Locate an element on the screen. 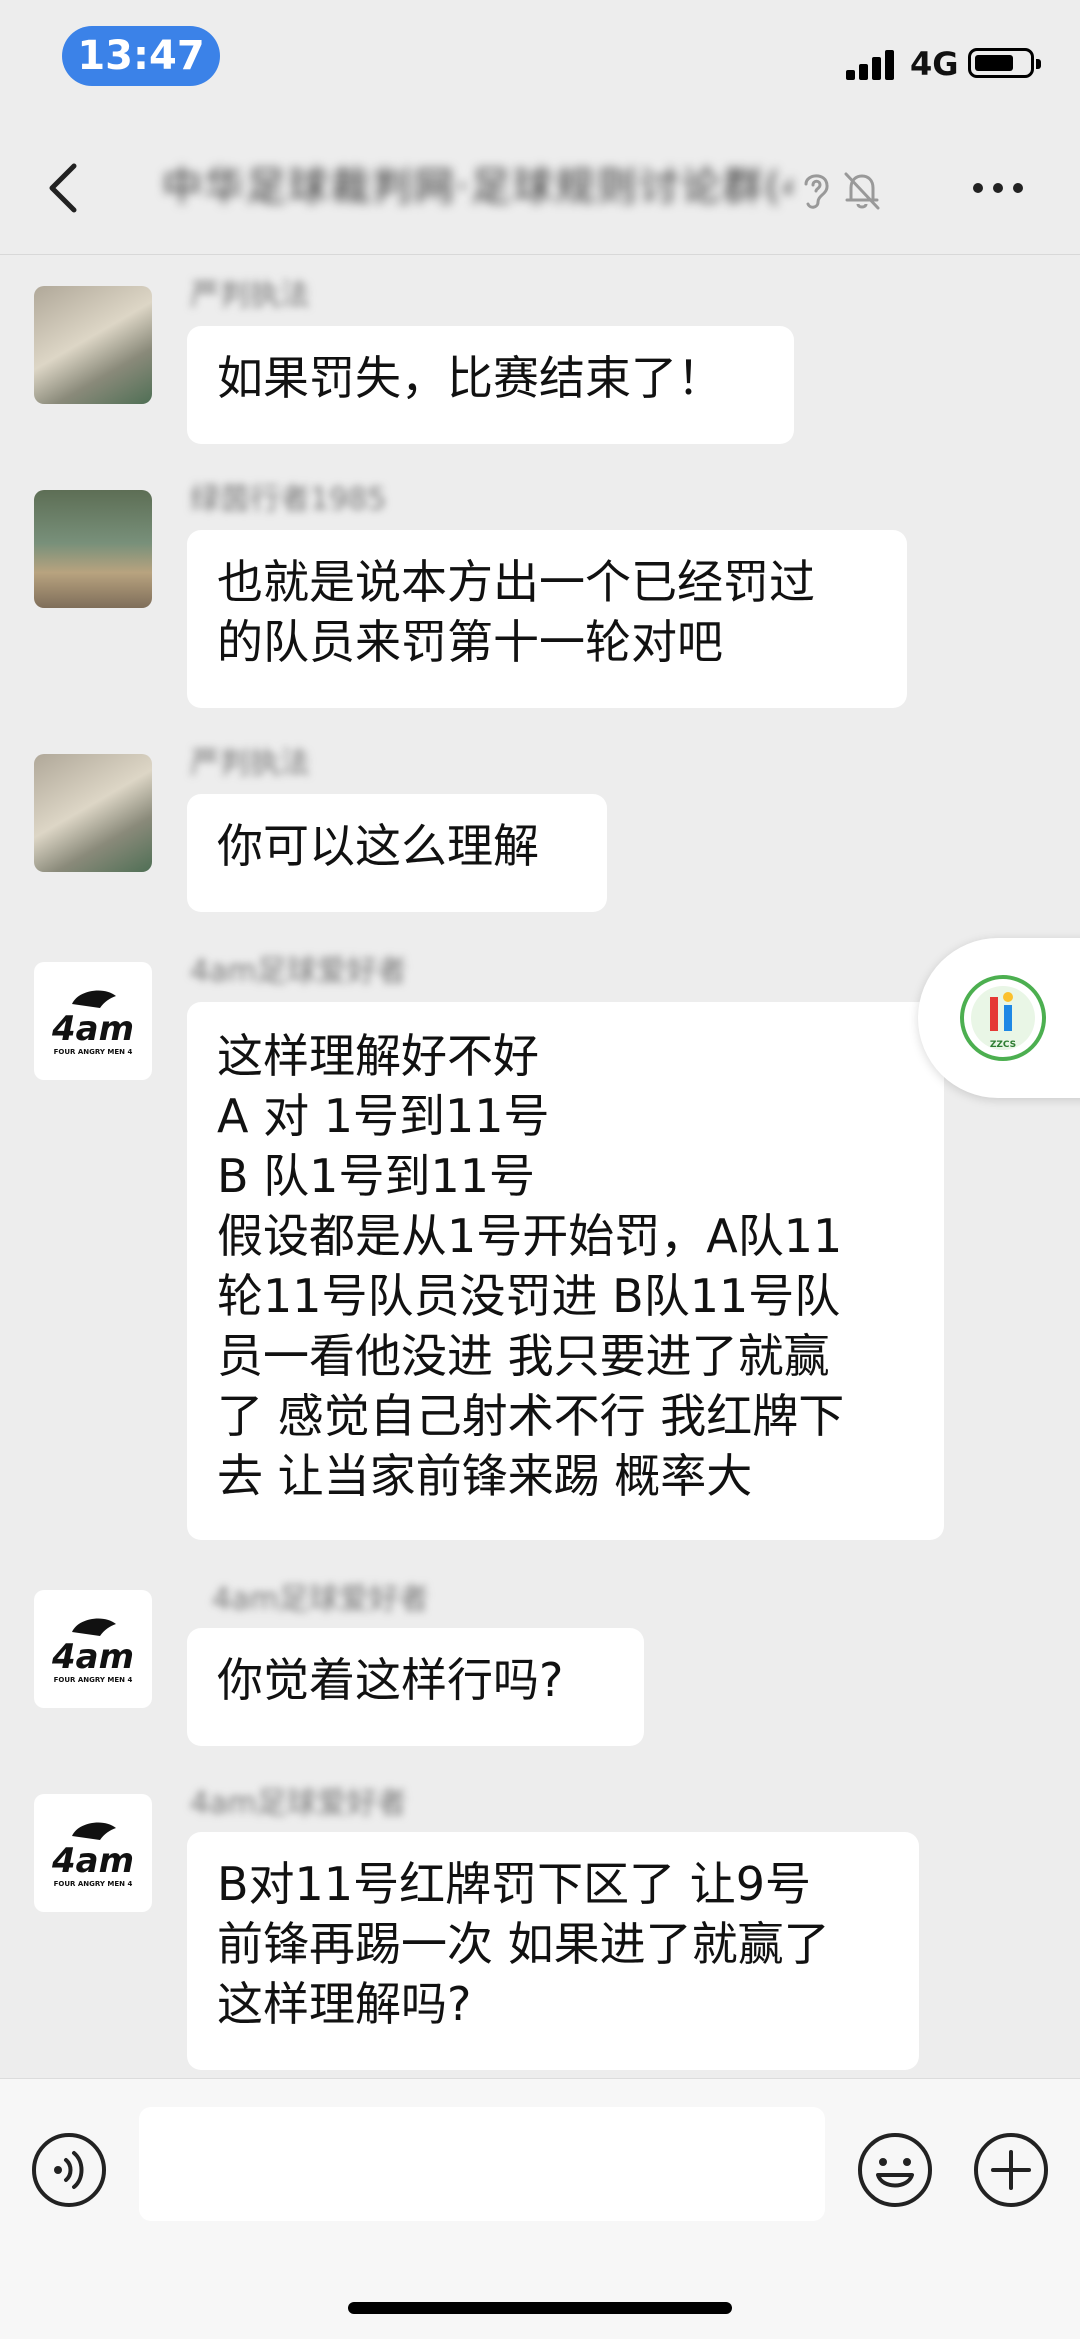 This screenshot has width=1080, height=2339. home-indicator is located at coordinates (540, 2308).